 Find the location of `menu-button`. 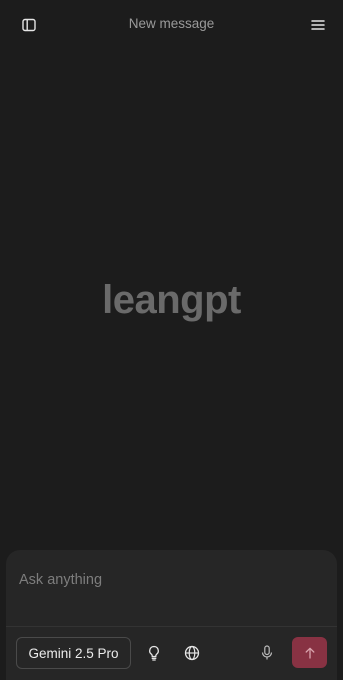

menu-button is located at coordinates (318, 25).